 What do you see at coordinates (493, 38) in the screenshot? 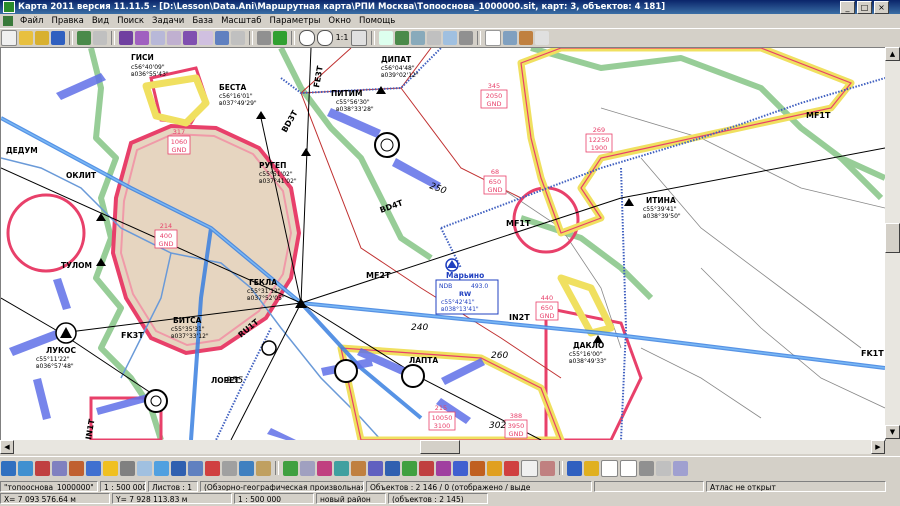
I see `pointer-icon` at bounding box center [493, 38].